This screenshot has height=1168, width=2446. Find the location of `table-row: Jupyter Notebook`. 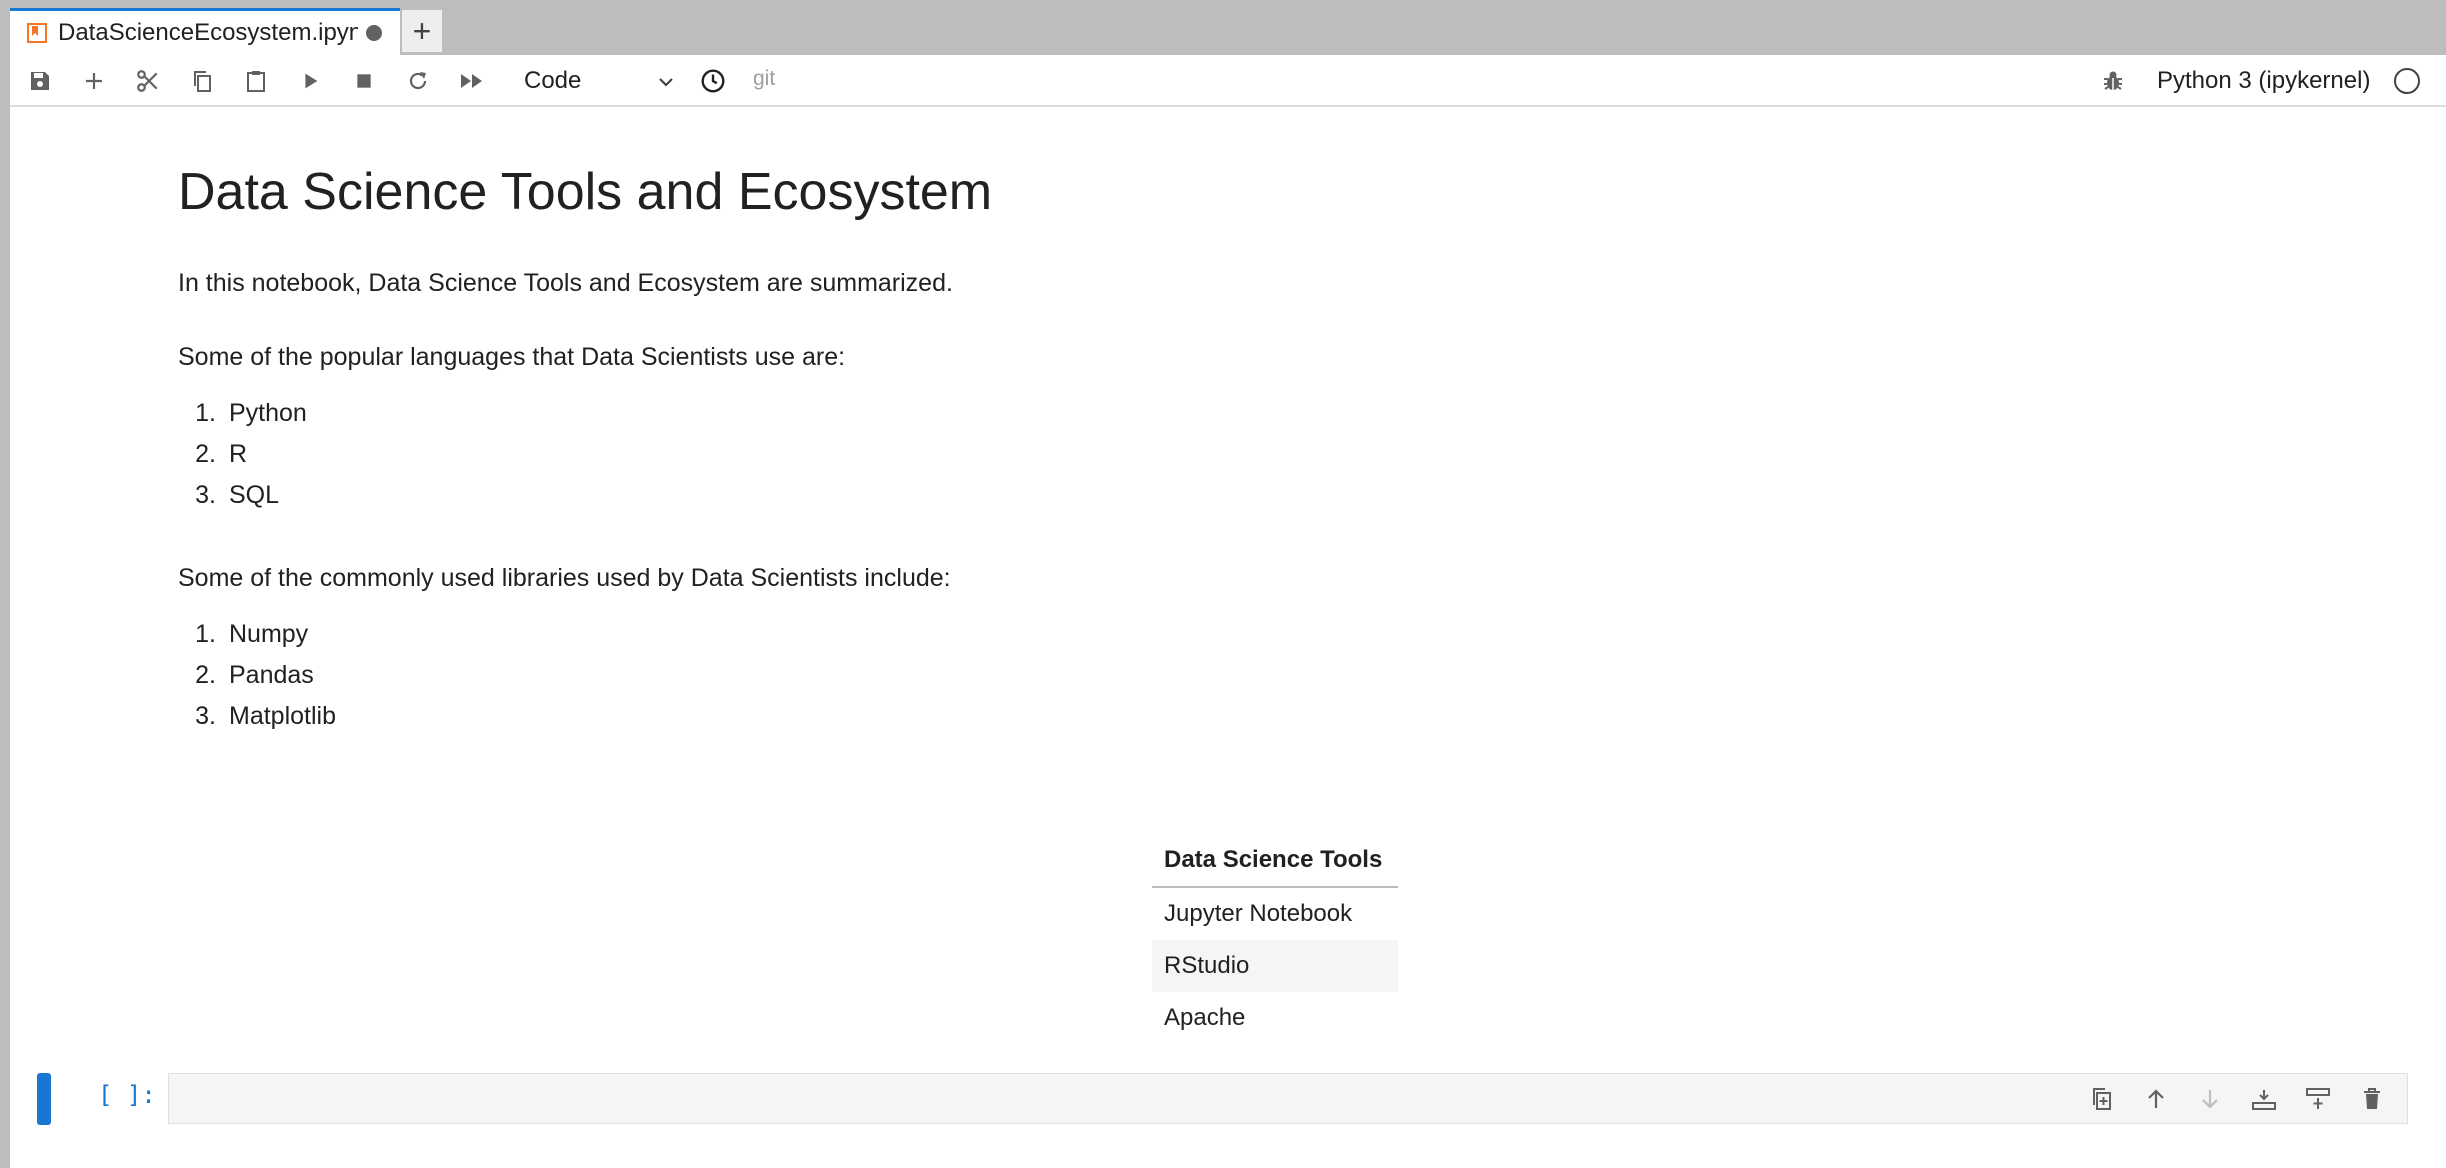

table-row: Jupyter Notebook is located at coordinates (1275, 913).